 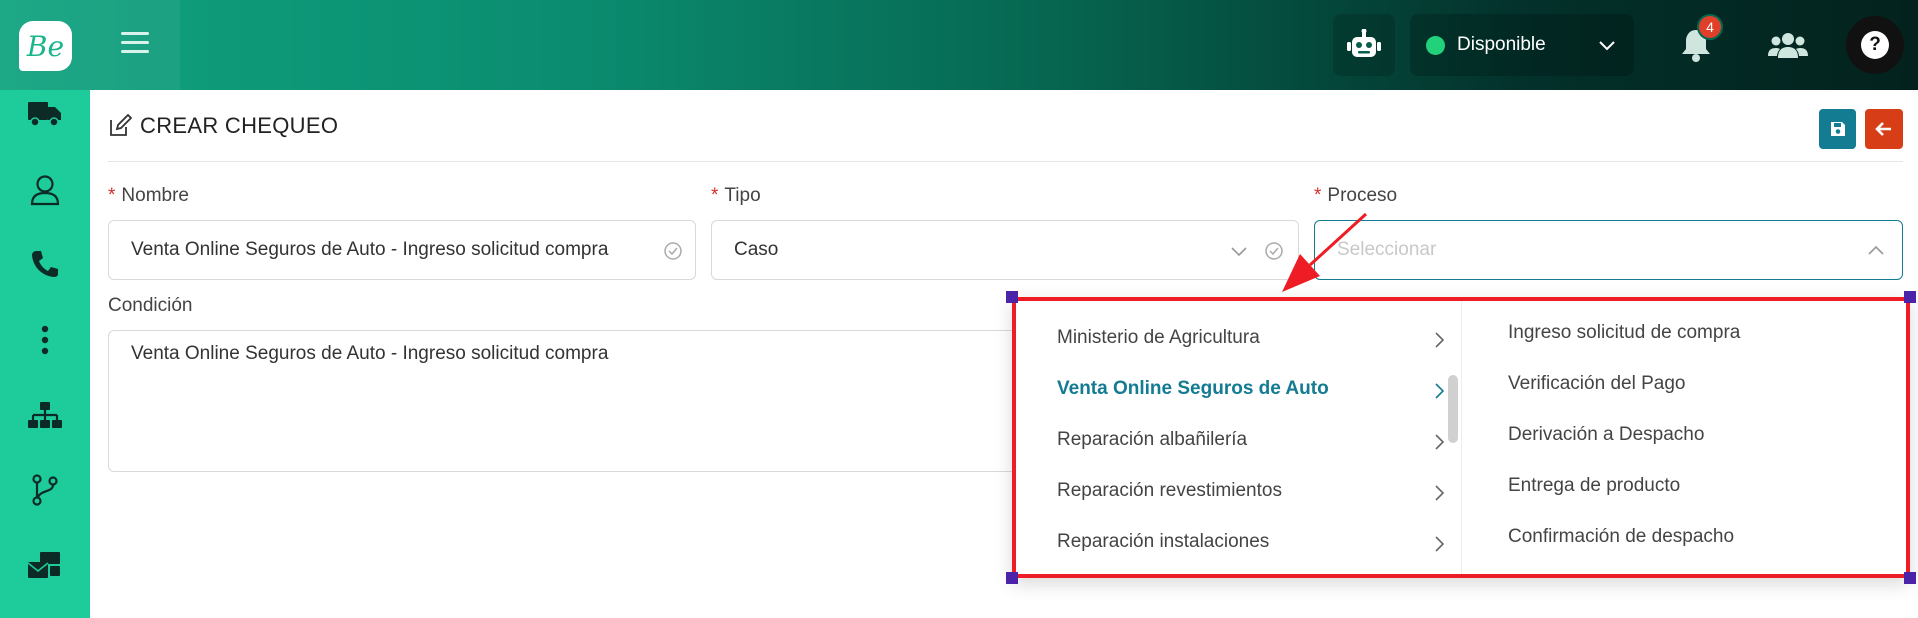 I want to click on status-select: Disponible, so click(x=1522, y=45).